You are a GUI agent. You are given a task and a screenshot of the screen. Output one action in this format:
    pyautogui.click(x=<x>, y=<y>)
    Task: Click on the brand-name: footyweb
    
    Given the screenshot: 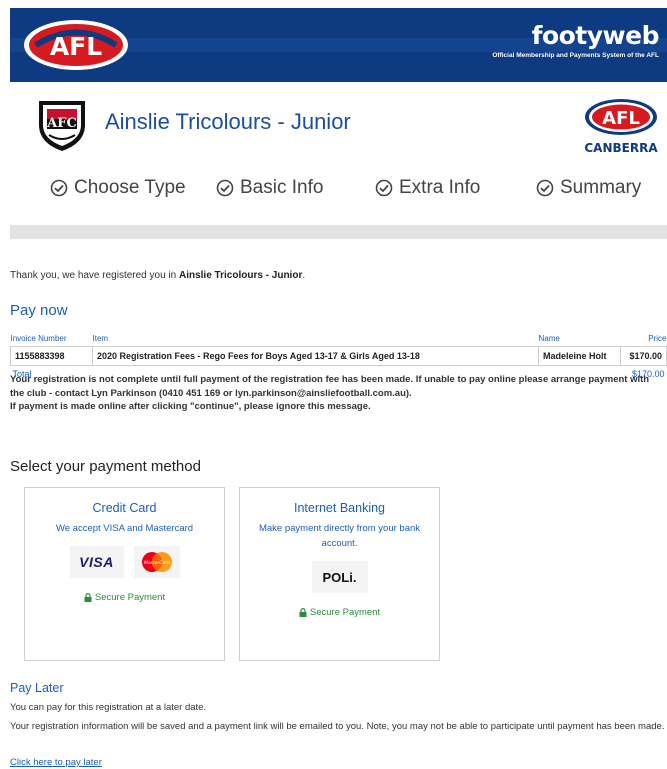 What is the action you would take?
    pyautogui.click(x=595, y=35)
    